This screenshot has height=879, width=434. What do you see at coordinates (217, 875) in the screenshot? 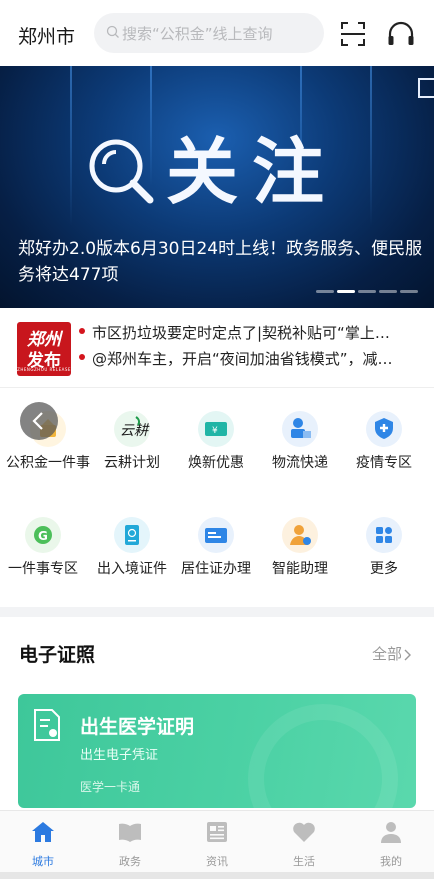
I see `system-gesture-bar` at bounding box center [217, 875].